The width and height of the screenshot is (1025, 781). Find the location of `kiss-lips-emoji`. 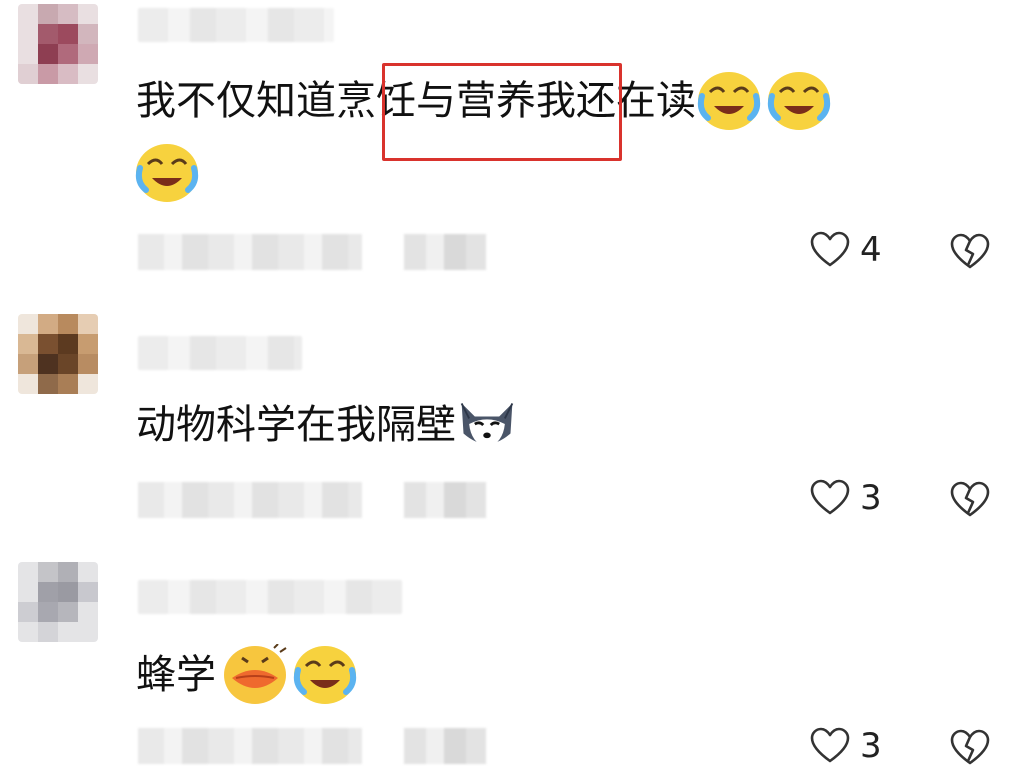

kiss-lips-emoji is located at coordinates (255, 674).